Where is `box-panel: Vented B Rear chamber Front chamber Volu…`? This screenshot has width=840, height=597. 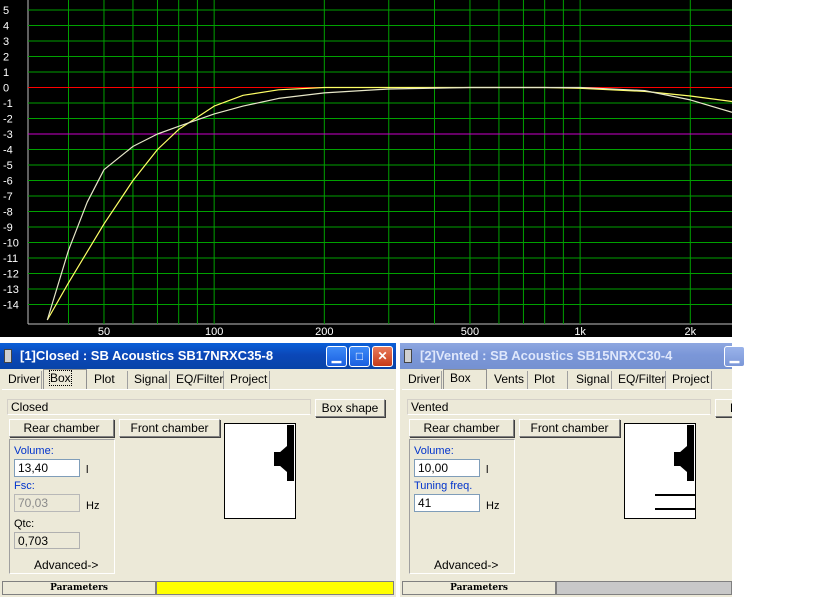 box-panel: Vented B Rear chamber Front chamber Volu… is located at coordinates (567, 483).